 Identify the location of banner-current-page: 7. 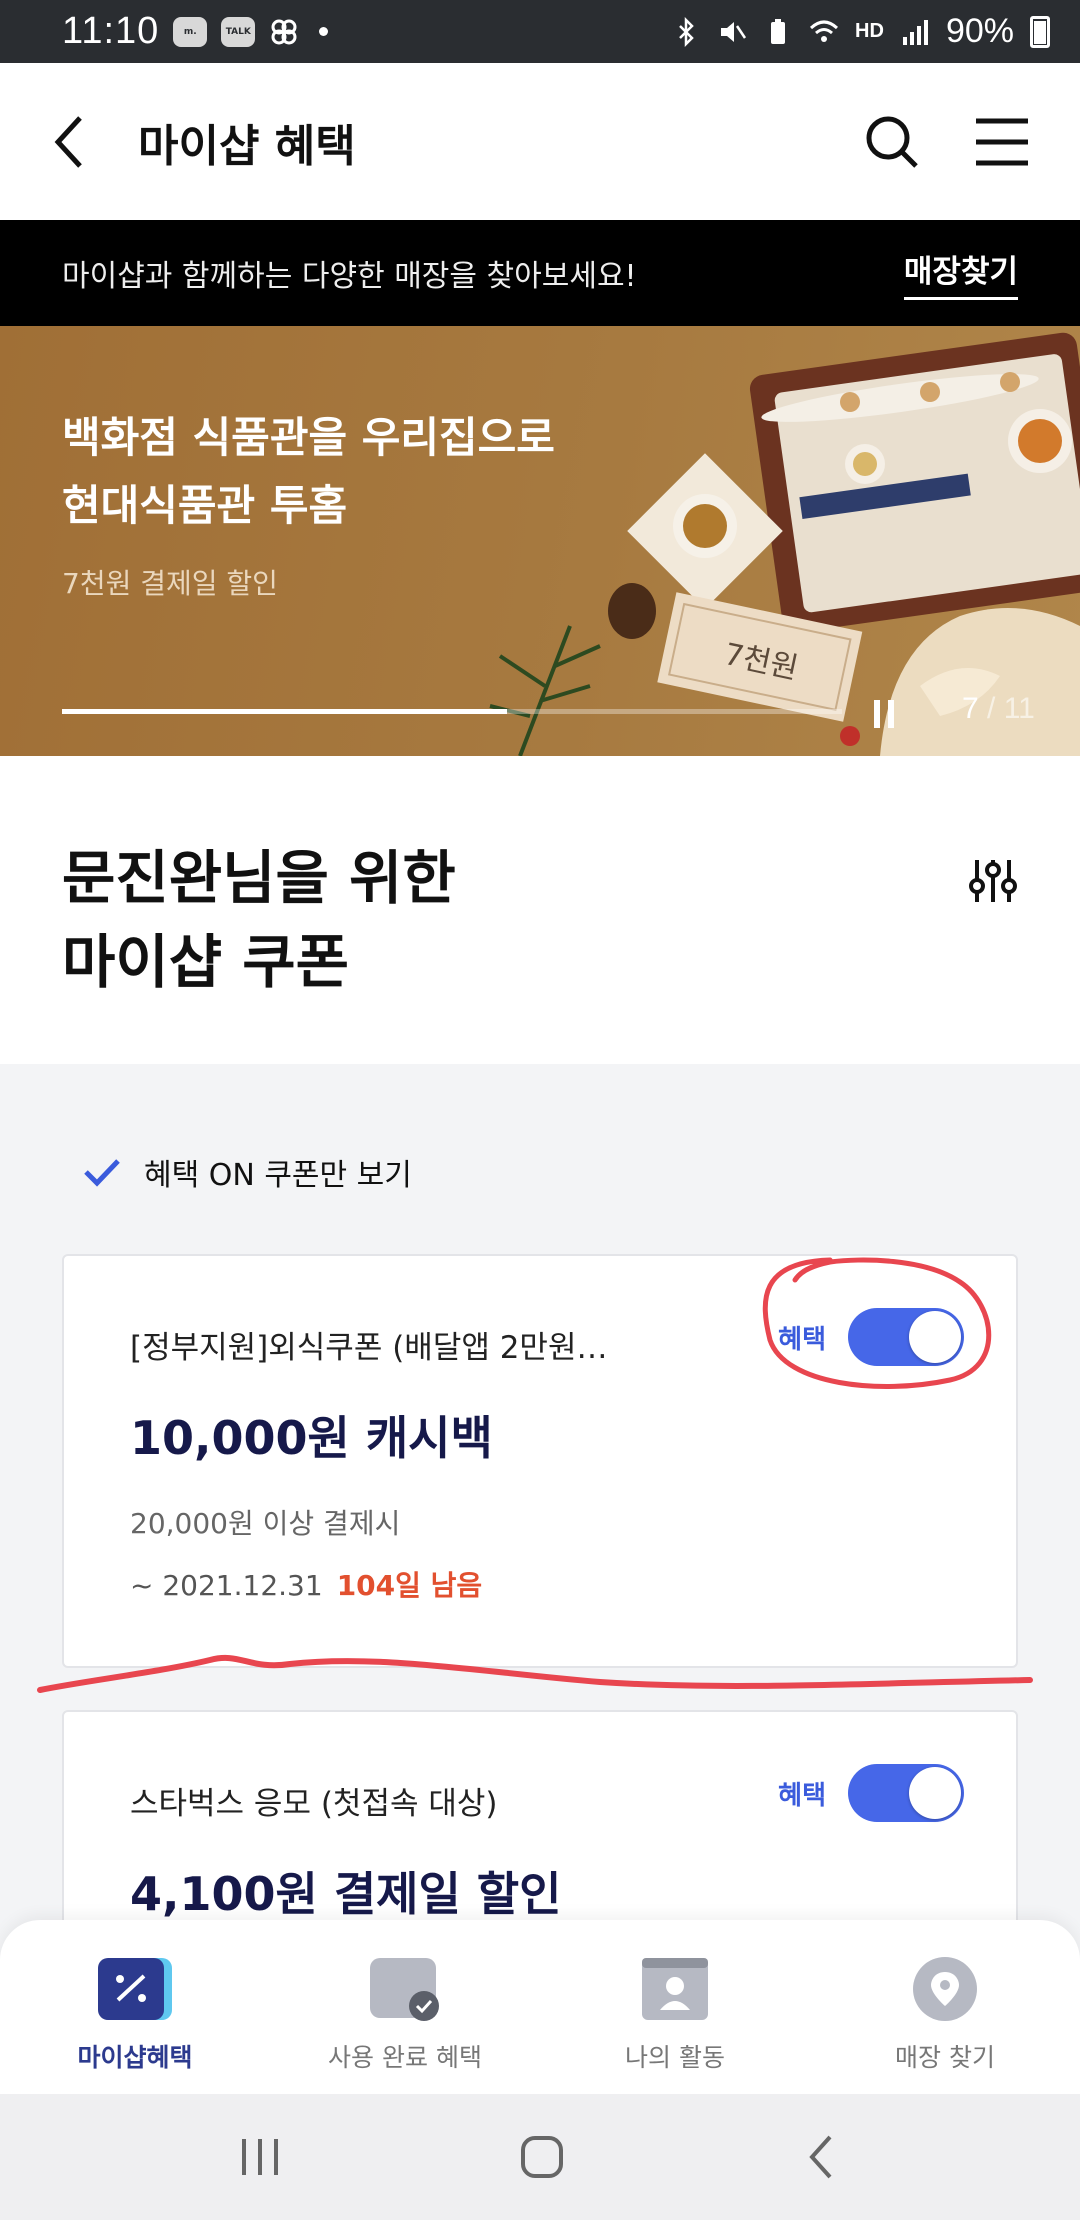
(970, 708).